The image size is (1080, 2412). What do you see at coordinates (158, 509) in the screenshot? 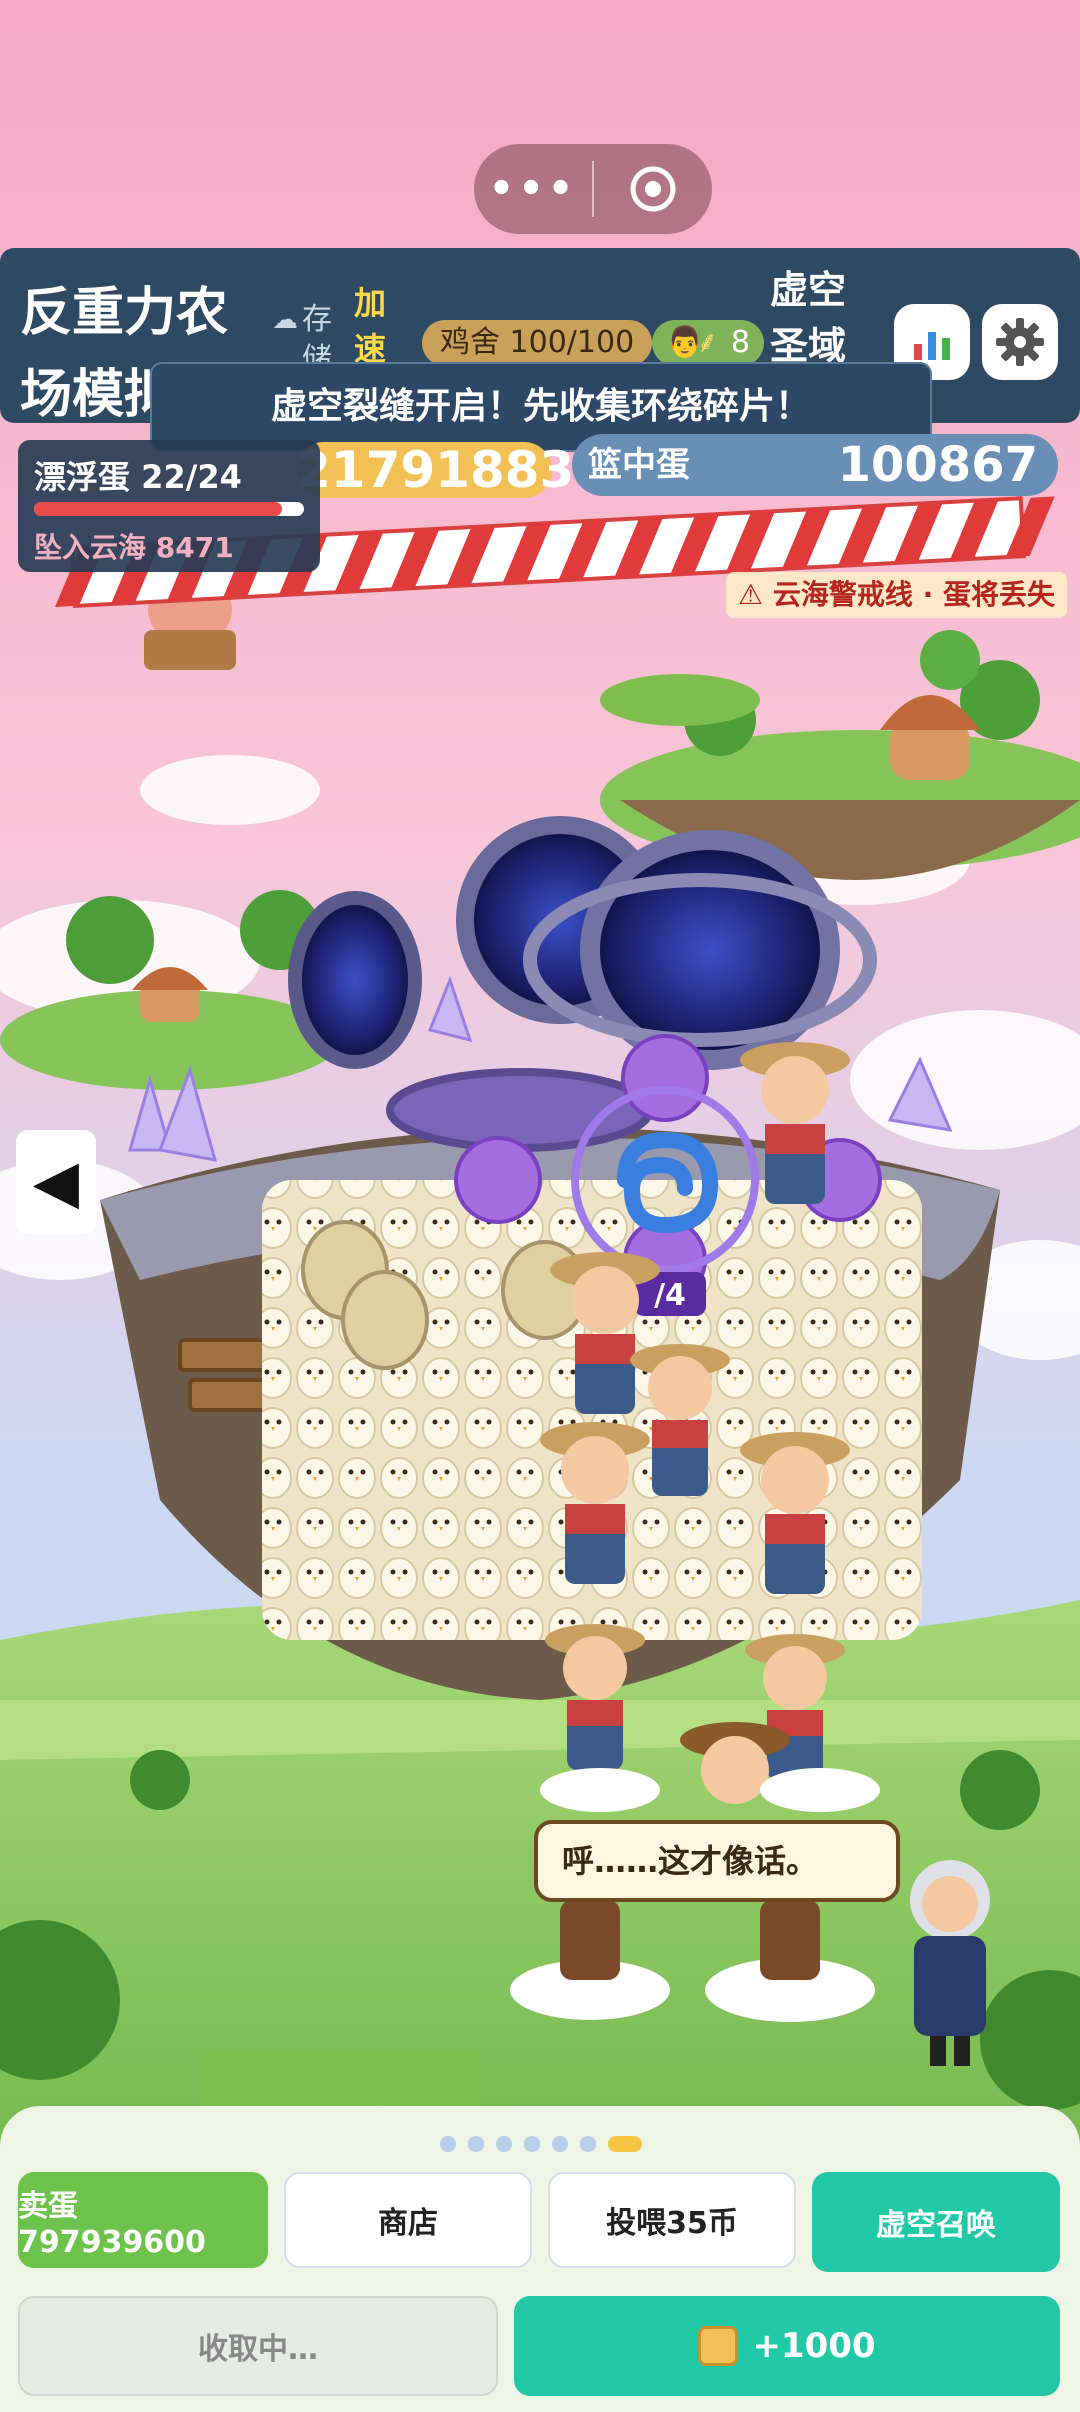
I see `floating-egg-bar-fill` at bounding box center [158, 509].